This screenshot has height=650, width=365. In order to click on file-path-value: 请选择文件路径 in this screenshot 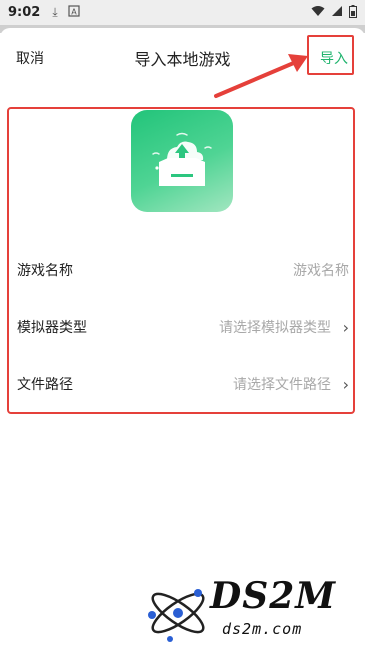, I will do `click(282, 385)`.